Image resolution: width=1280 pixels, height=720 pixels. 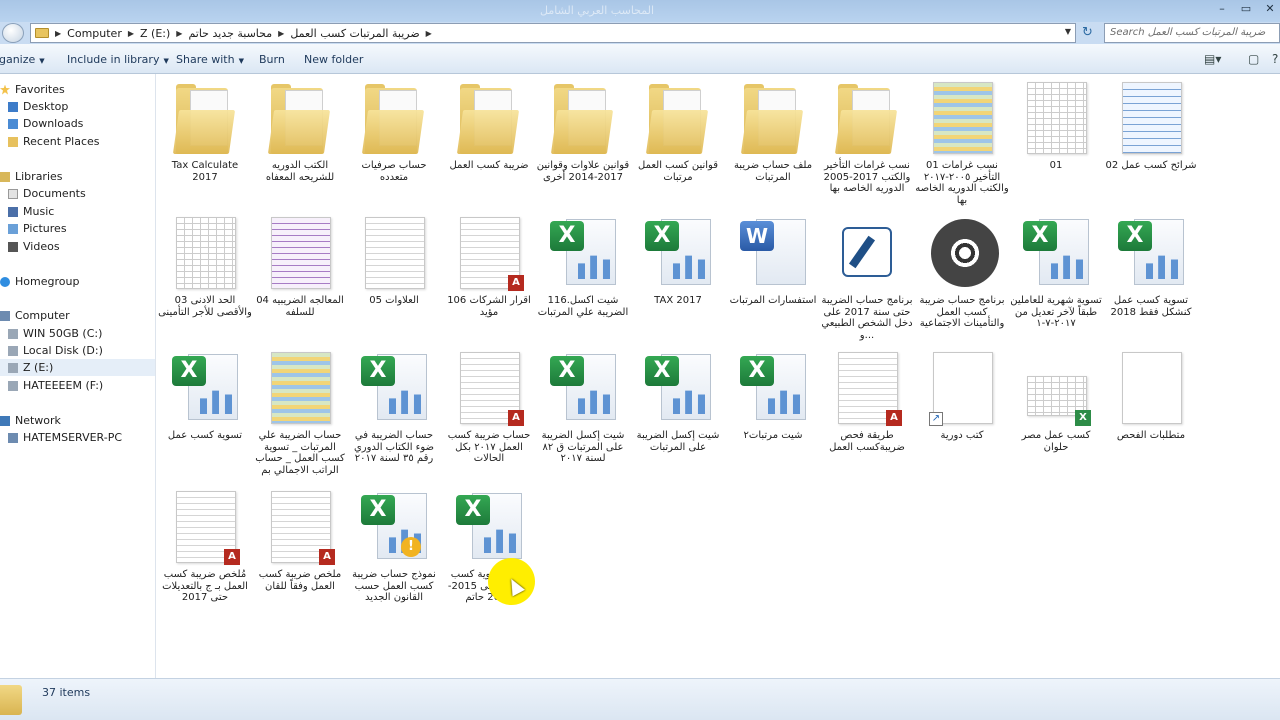 I want to click on file-item: الكتب الدوريه للشريحه المعفاه, so click(x=300, y=131).